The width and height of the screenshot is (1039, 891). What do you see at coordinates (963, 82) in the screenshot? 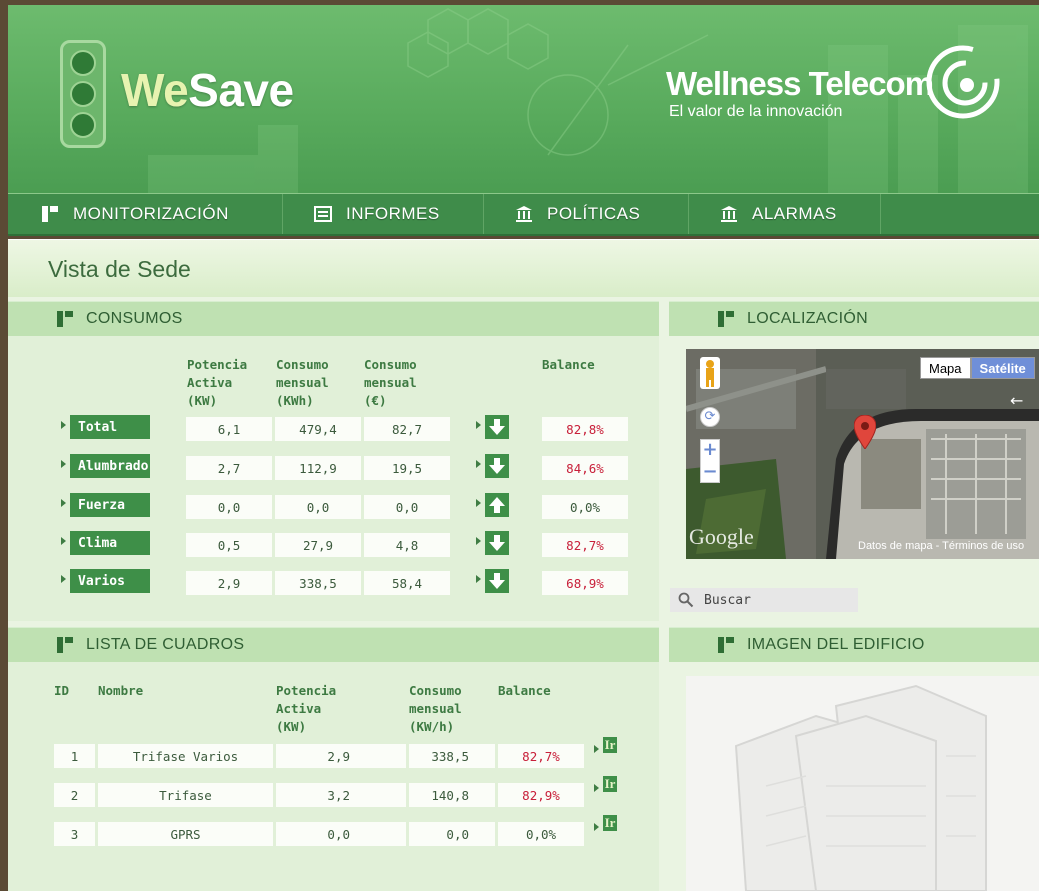
I see `company-swirl-logo-icon` at bounding box center [963, 82].